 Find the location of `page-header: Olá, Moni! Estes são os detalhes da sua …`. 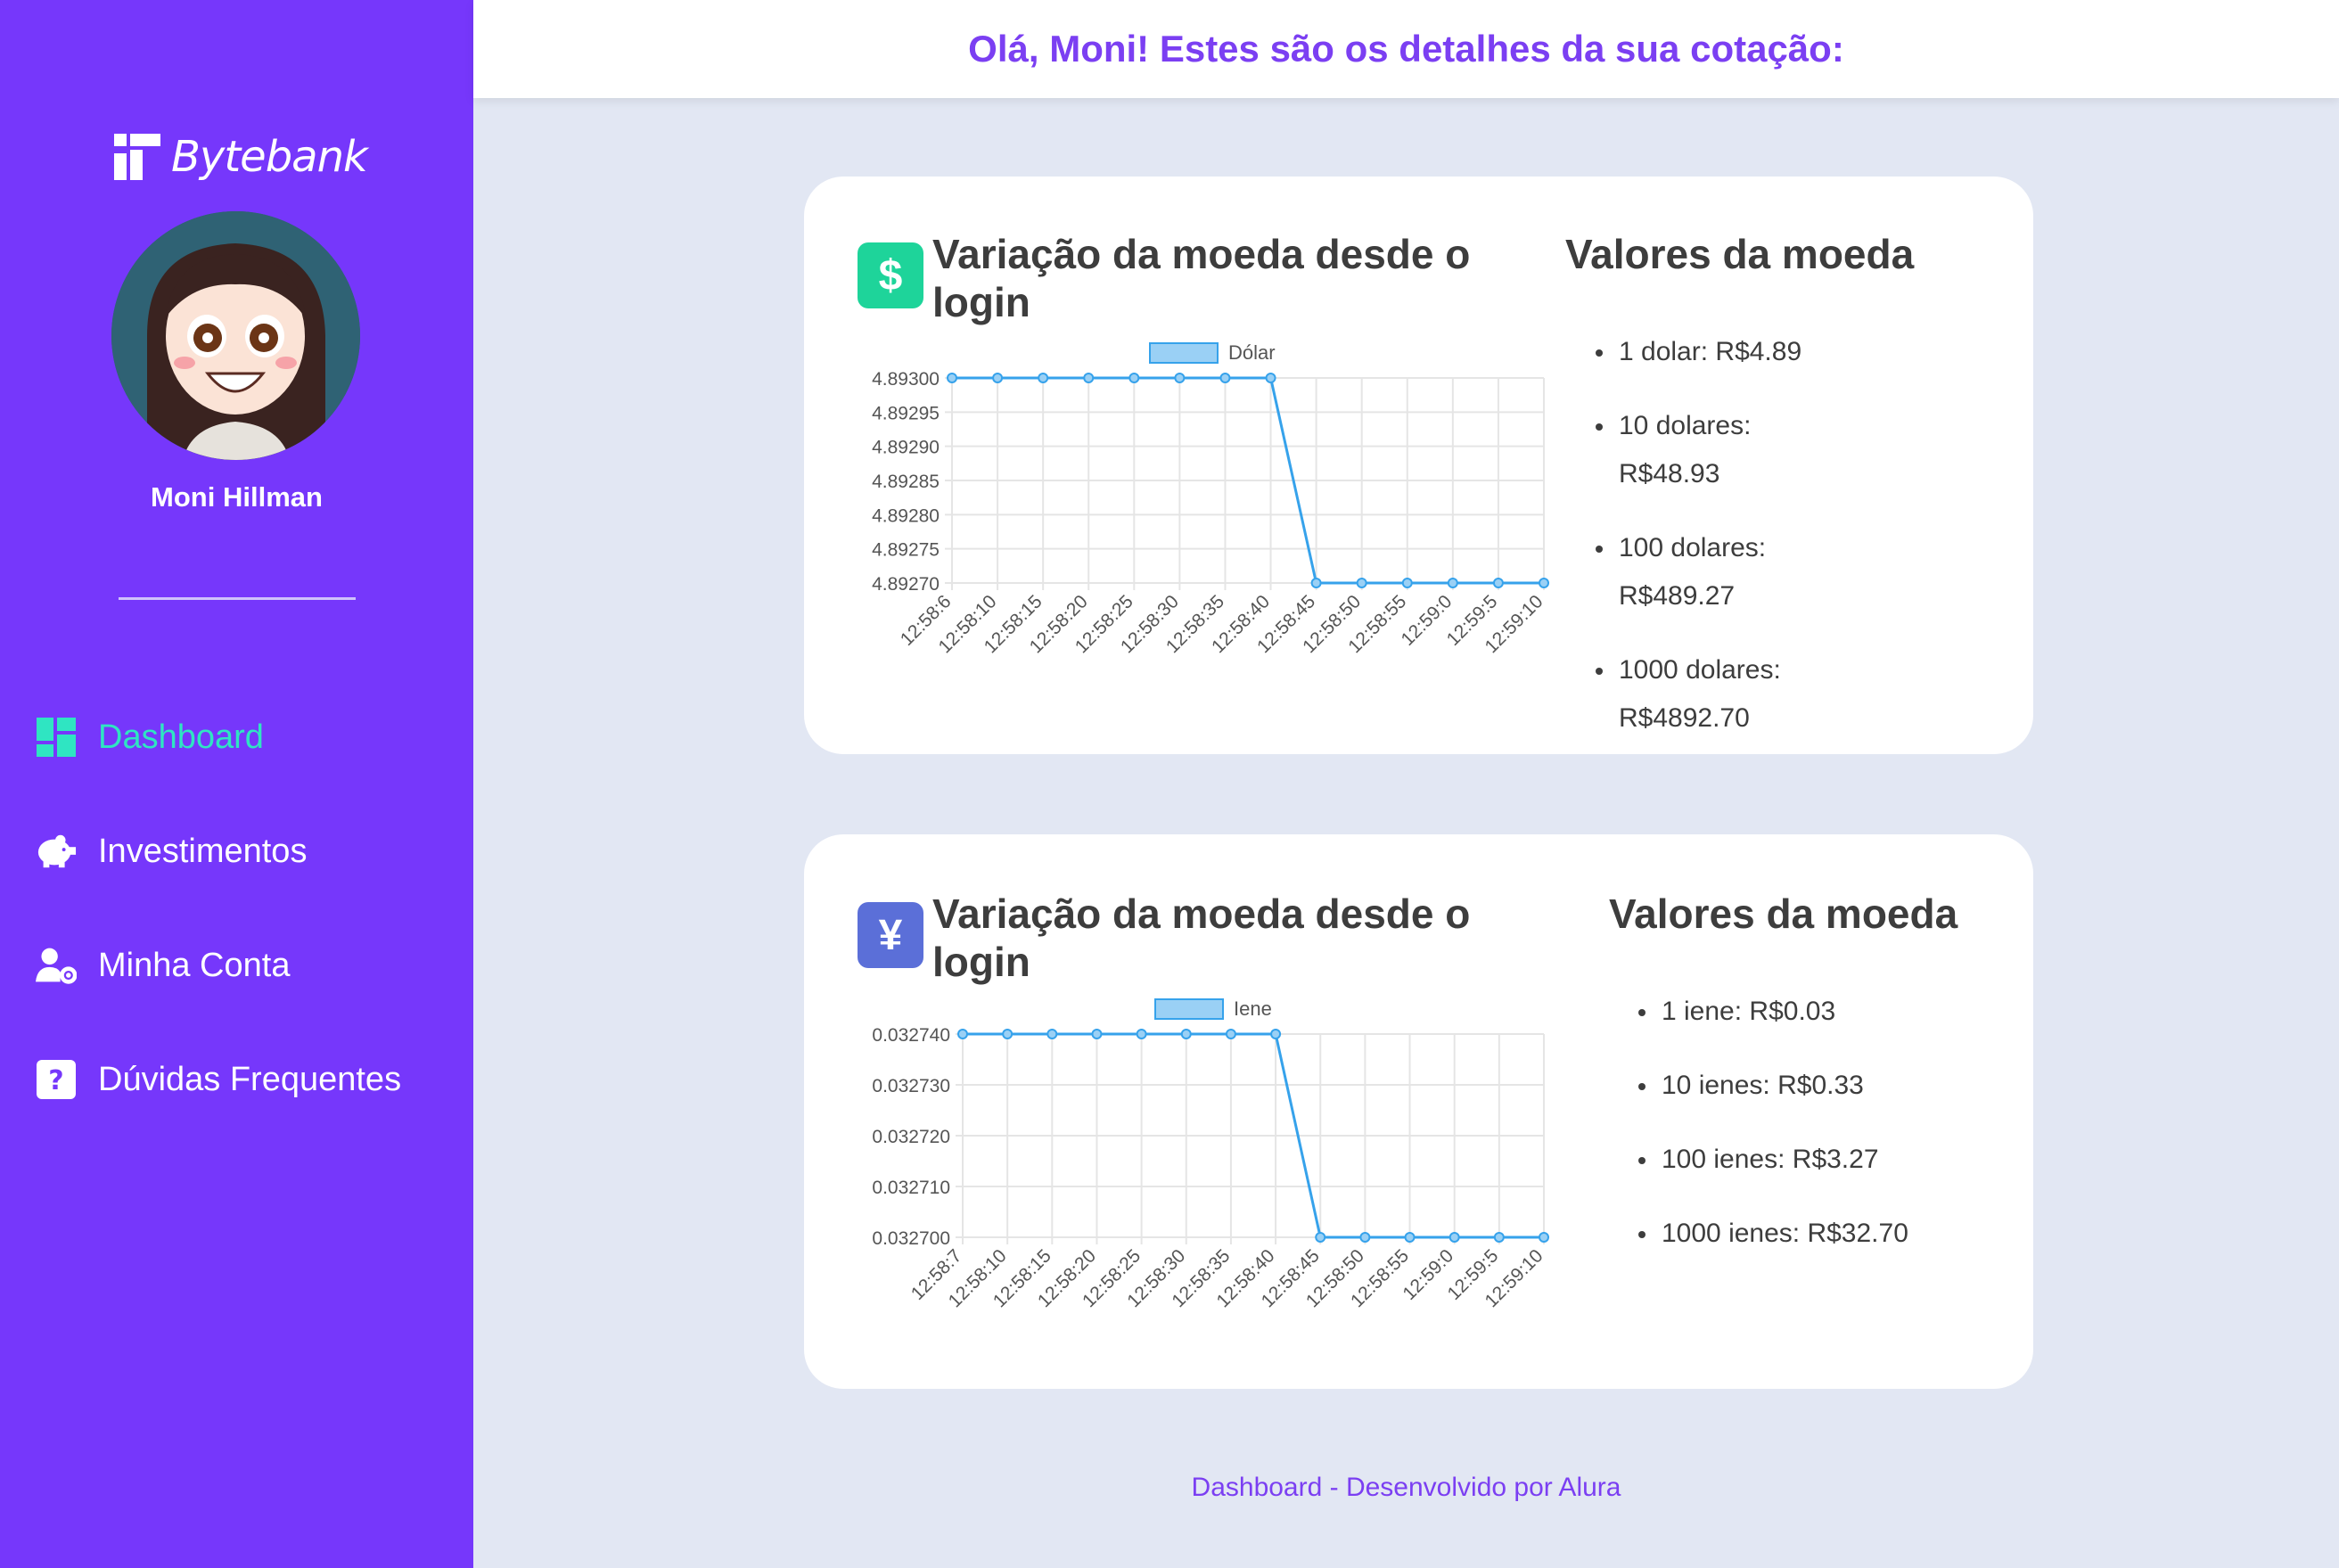

page-header: Olá, Moni! Estes são os detalhes da sua … is located at coordinates (1406, 49).